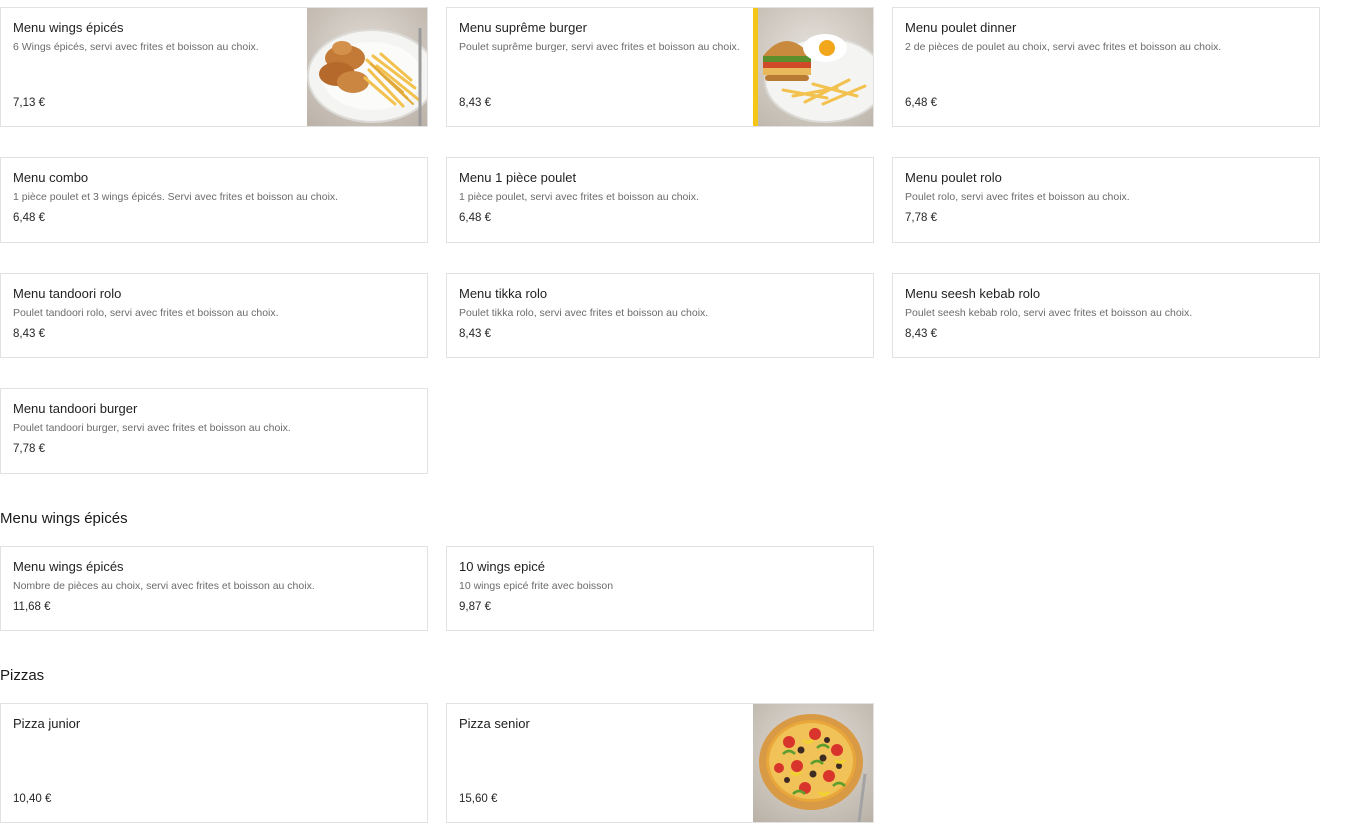 The image size is (1369, 833). I want to click on menu-item-card: Pizza junior 10,40 €, so click(214, 763).